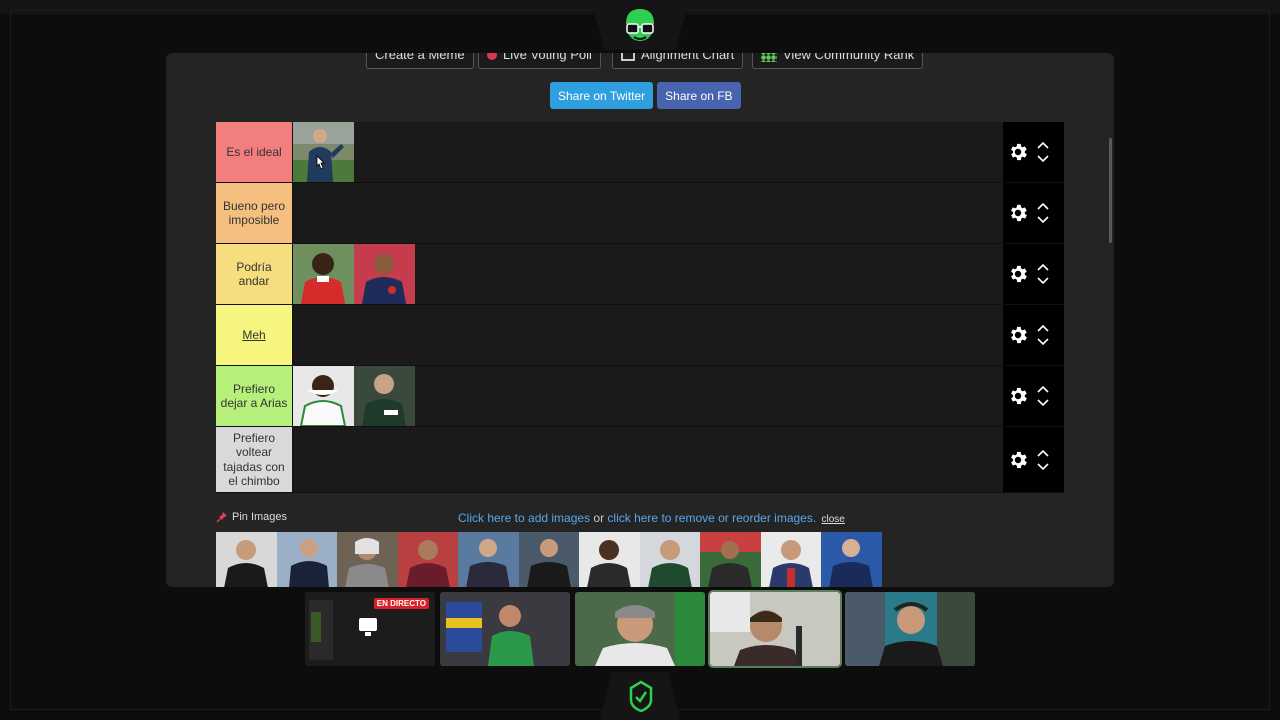 The image size is (1280, 720). I want to click on nerd-mascot-logo, so click(640, 25).